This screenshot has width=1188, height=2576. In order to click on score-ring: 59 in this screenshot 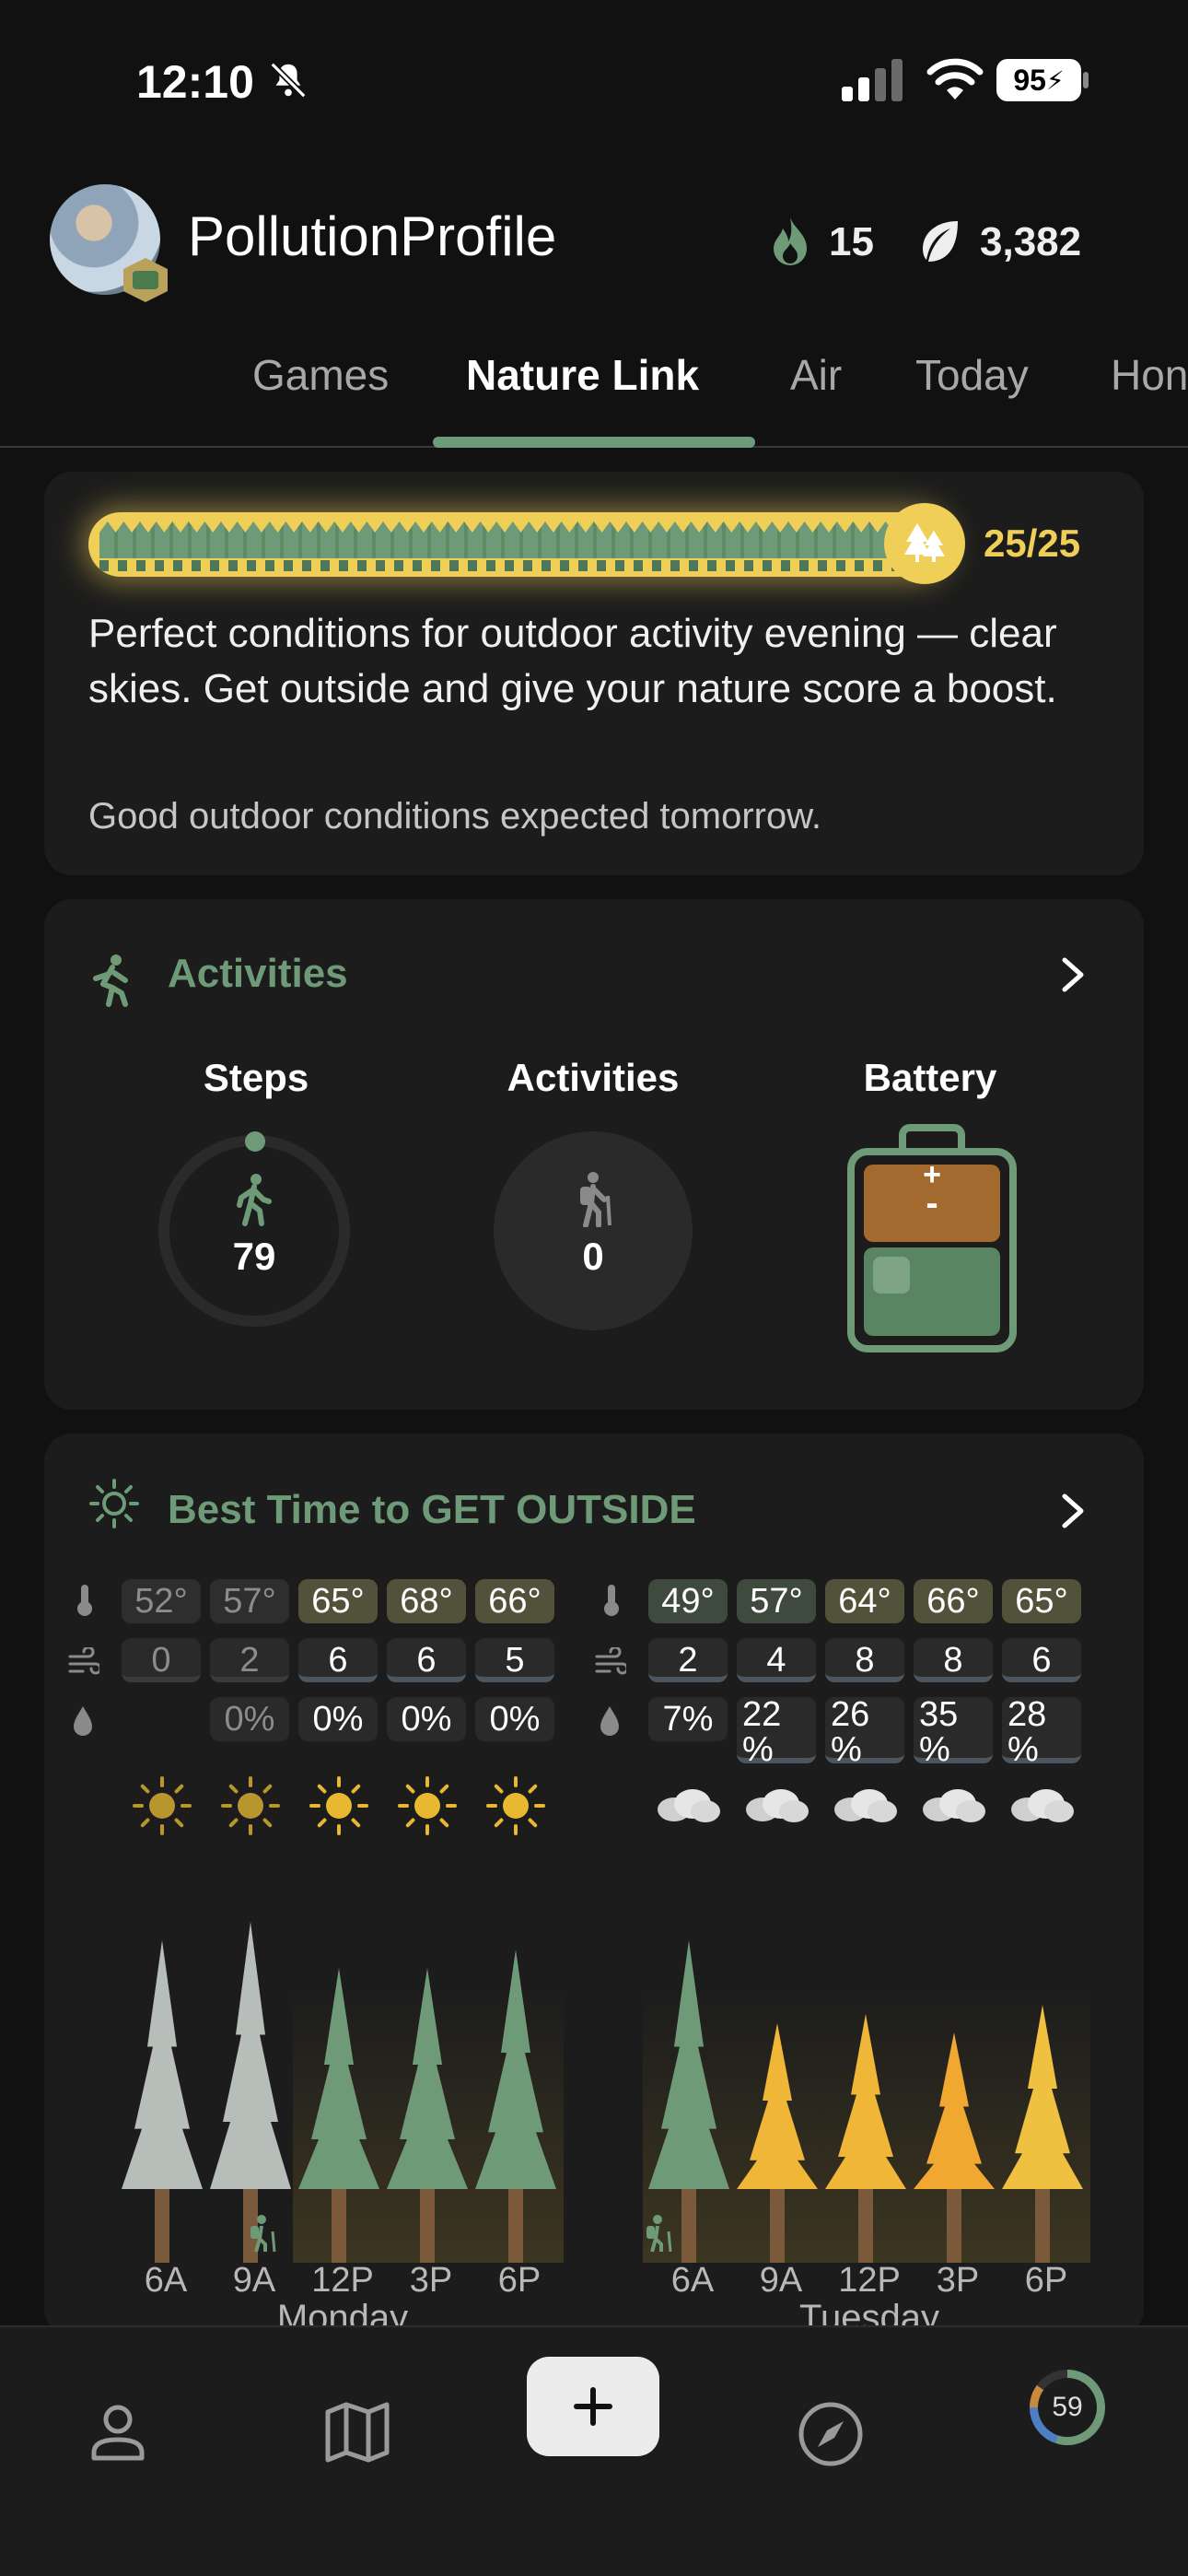, I will do `click(1067, 2407)`.